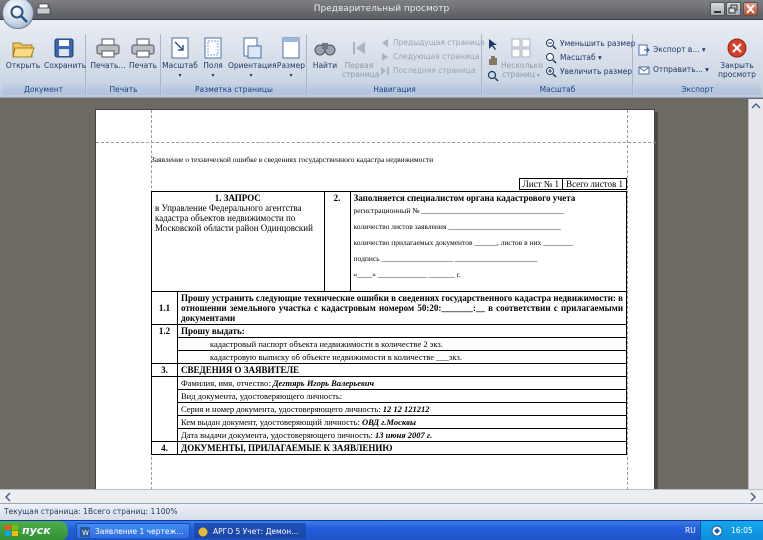  What do you see at coordinates (43, 89) in the screenshot?
I see `group-label-document: Документ` at bounding box center [43, 89].